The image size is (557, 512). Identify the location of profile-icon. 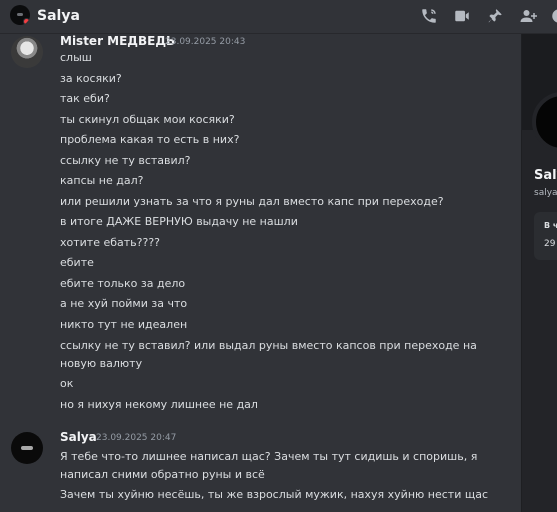
(553, 16).